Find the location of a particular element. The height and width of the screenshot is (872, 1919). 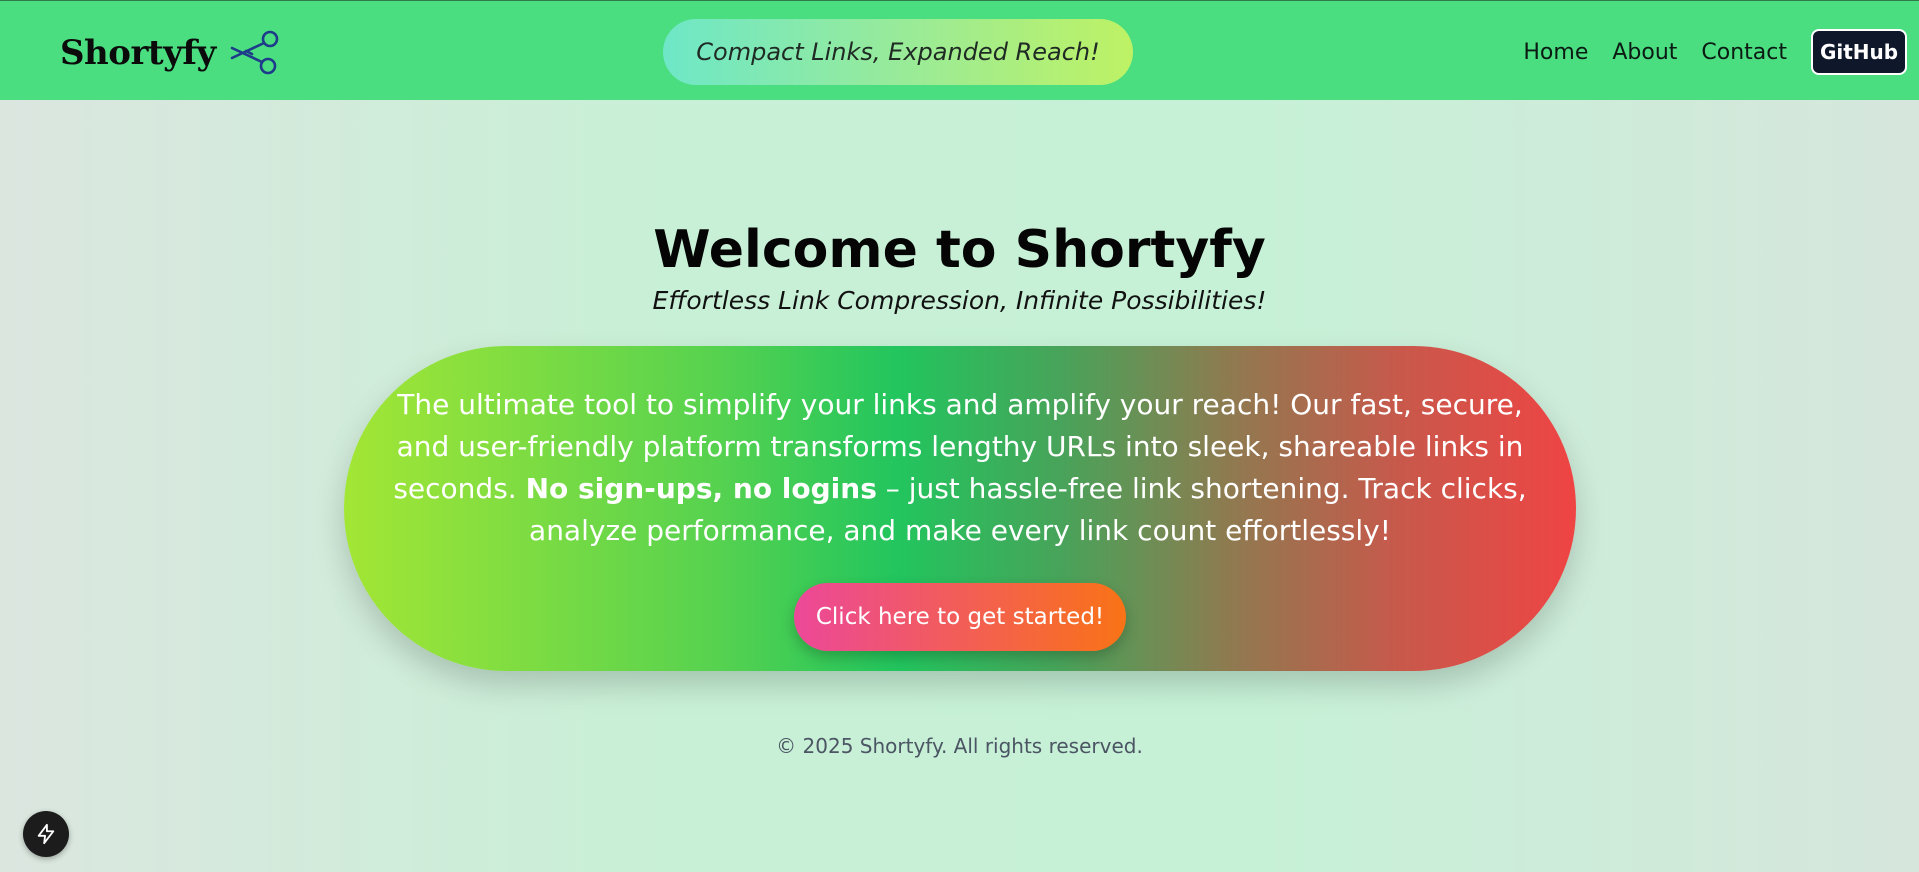

hero-description-bold: No sign-ups, no logins is located at coordinates (701, 488).